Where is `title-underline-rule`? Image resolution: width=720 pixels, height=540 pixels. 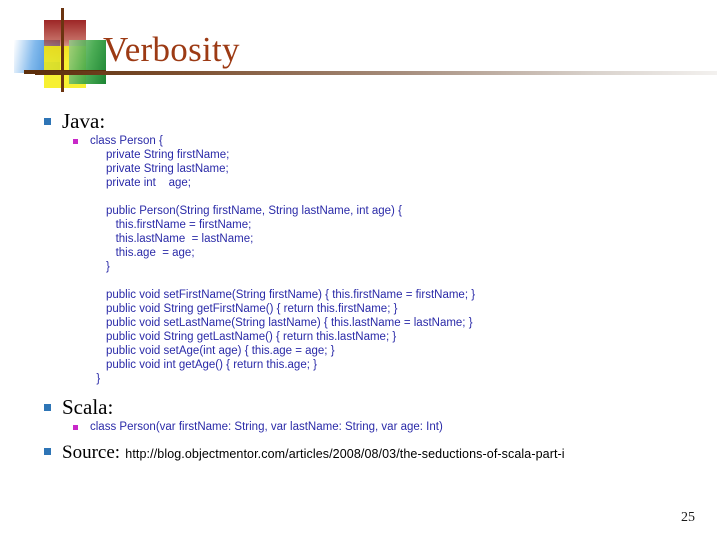 title-underline-rule is located at coordinates (376, 73).